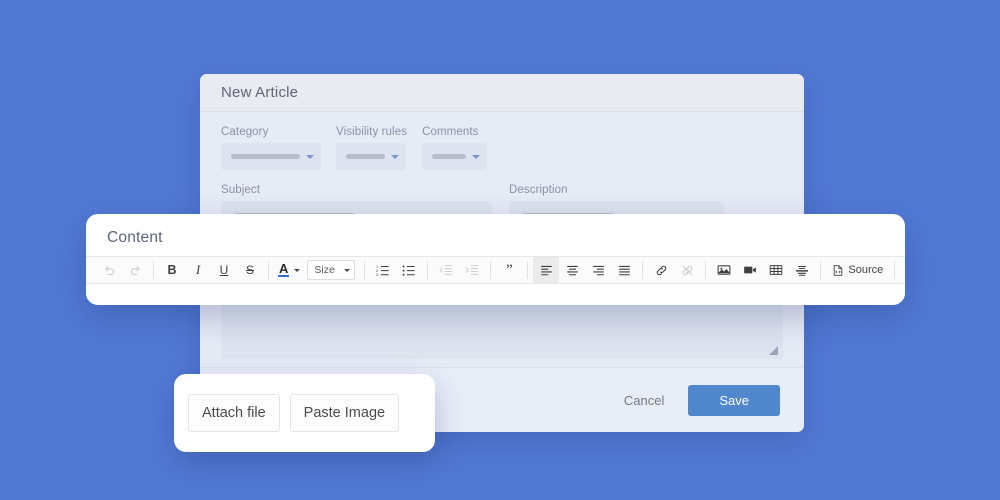 This screenshot has width=1000, height=500. Describe the element at coordinates (265, 156) in the screenshot. I see `category-placeholder-bar` at that location.